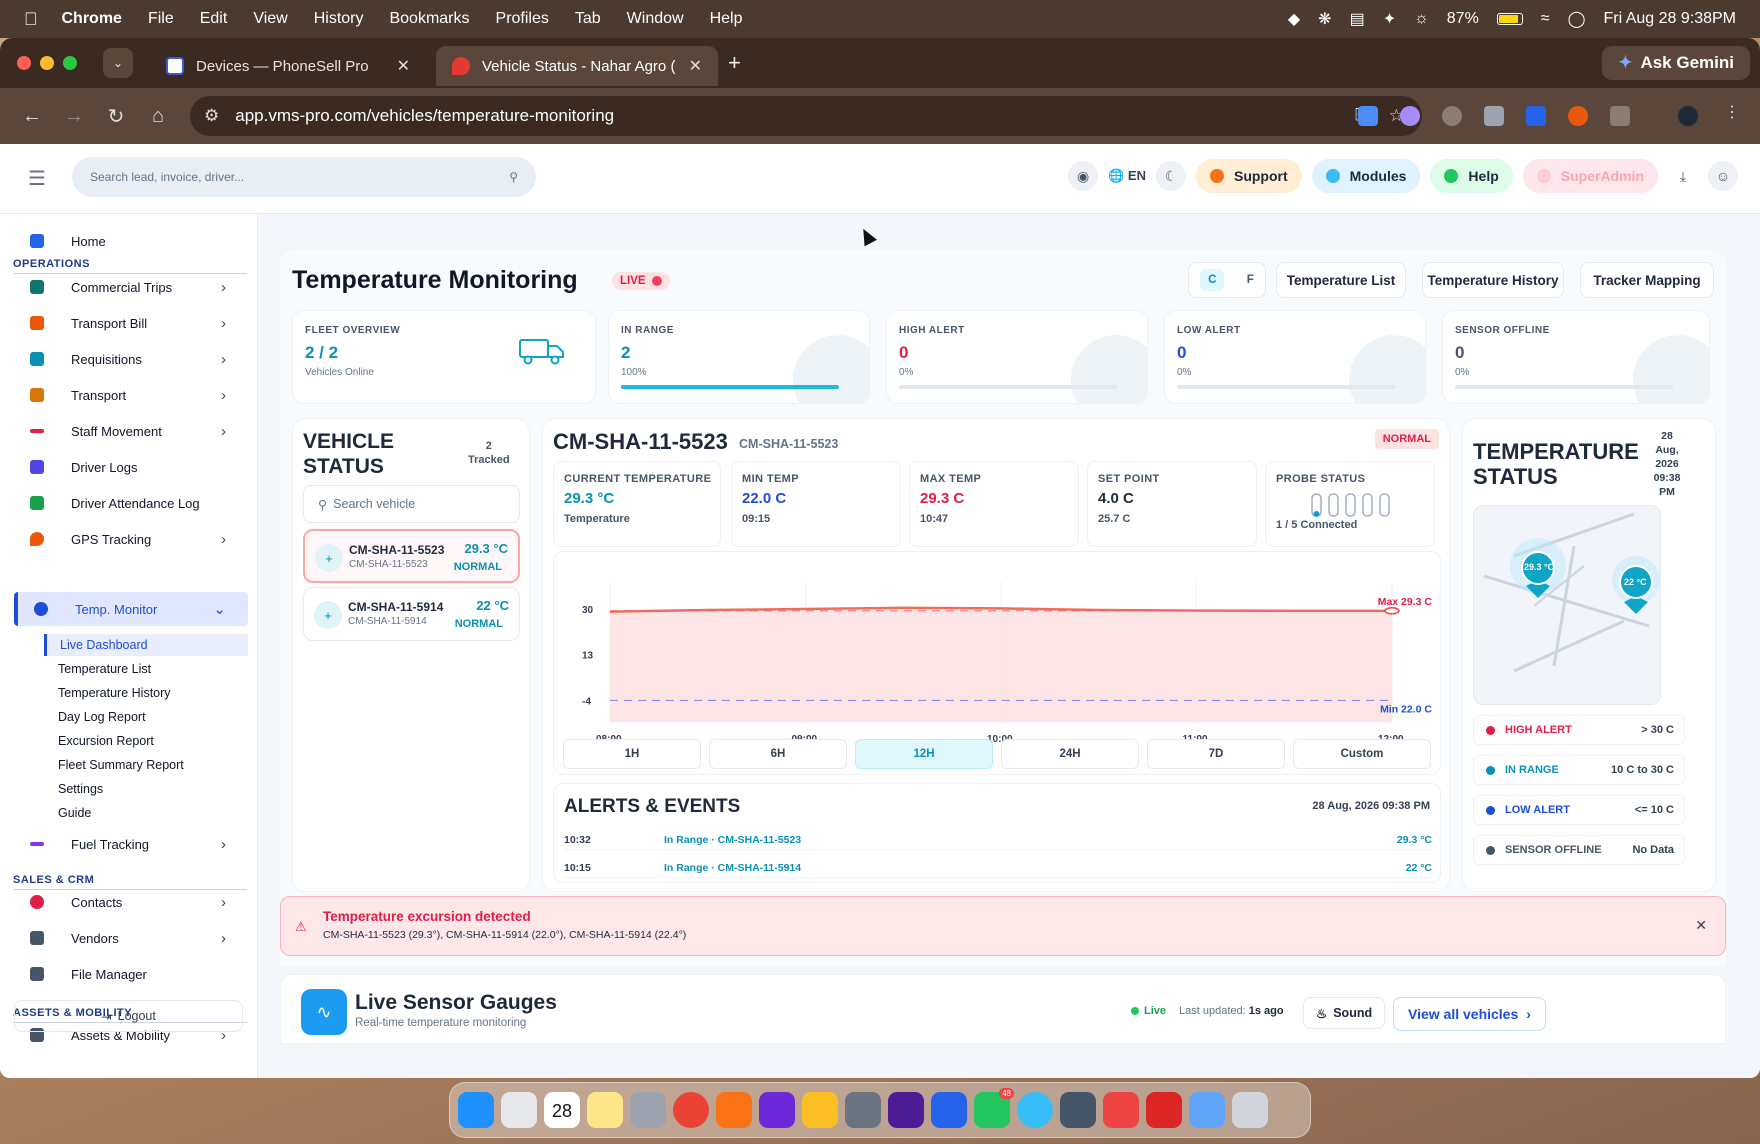  Describe the element at coordinates (906, 1110) in the screenshot. I see `podcast-icon` at that location.